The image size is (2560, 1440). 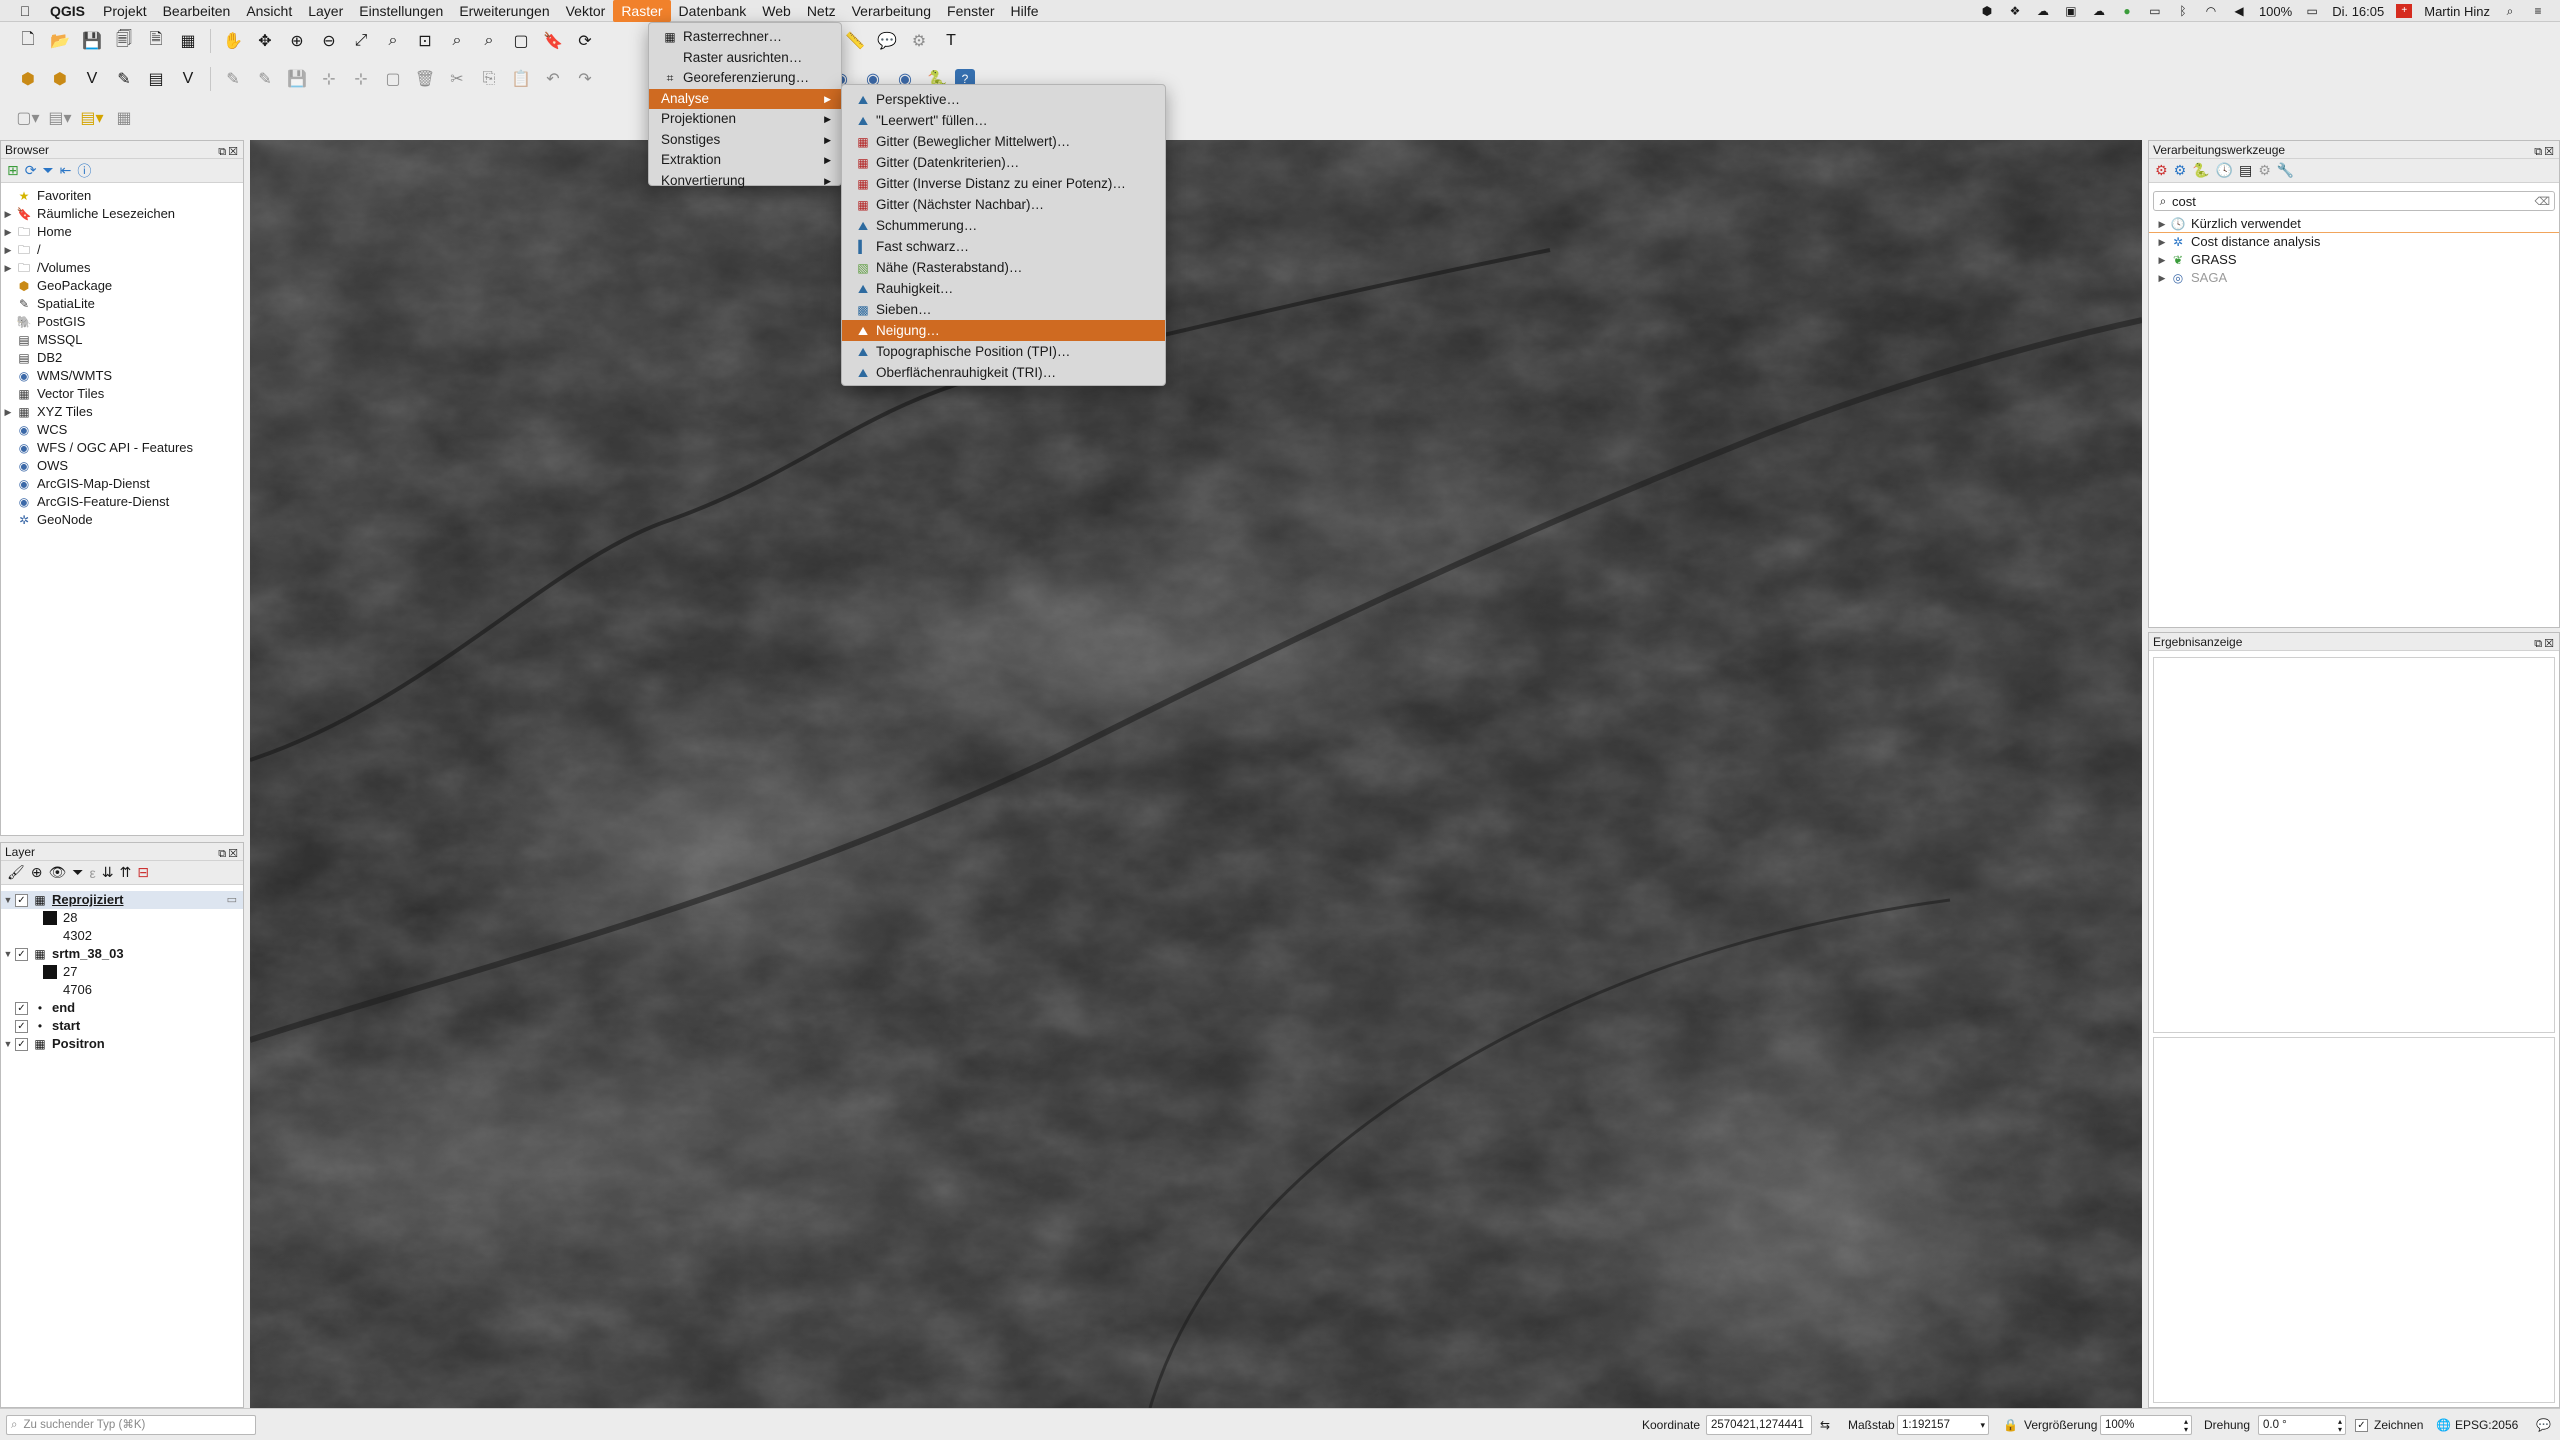 I want to click on app-name: QGIS, so click(x=67, y=11).